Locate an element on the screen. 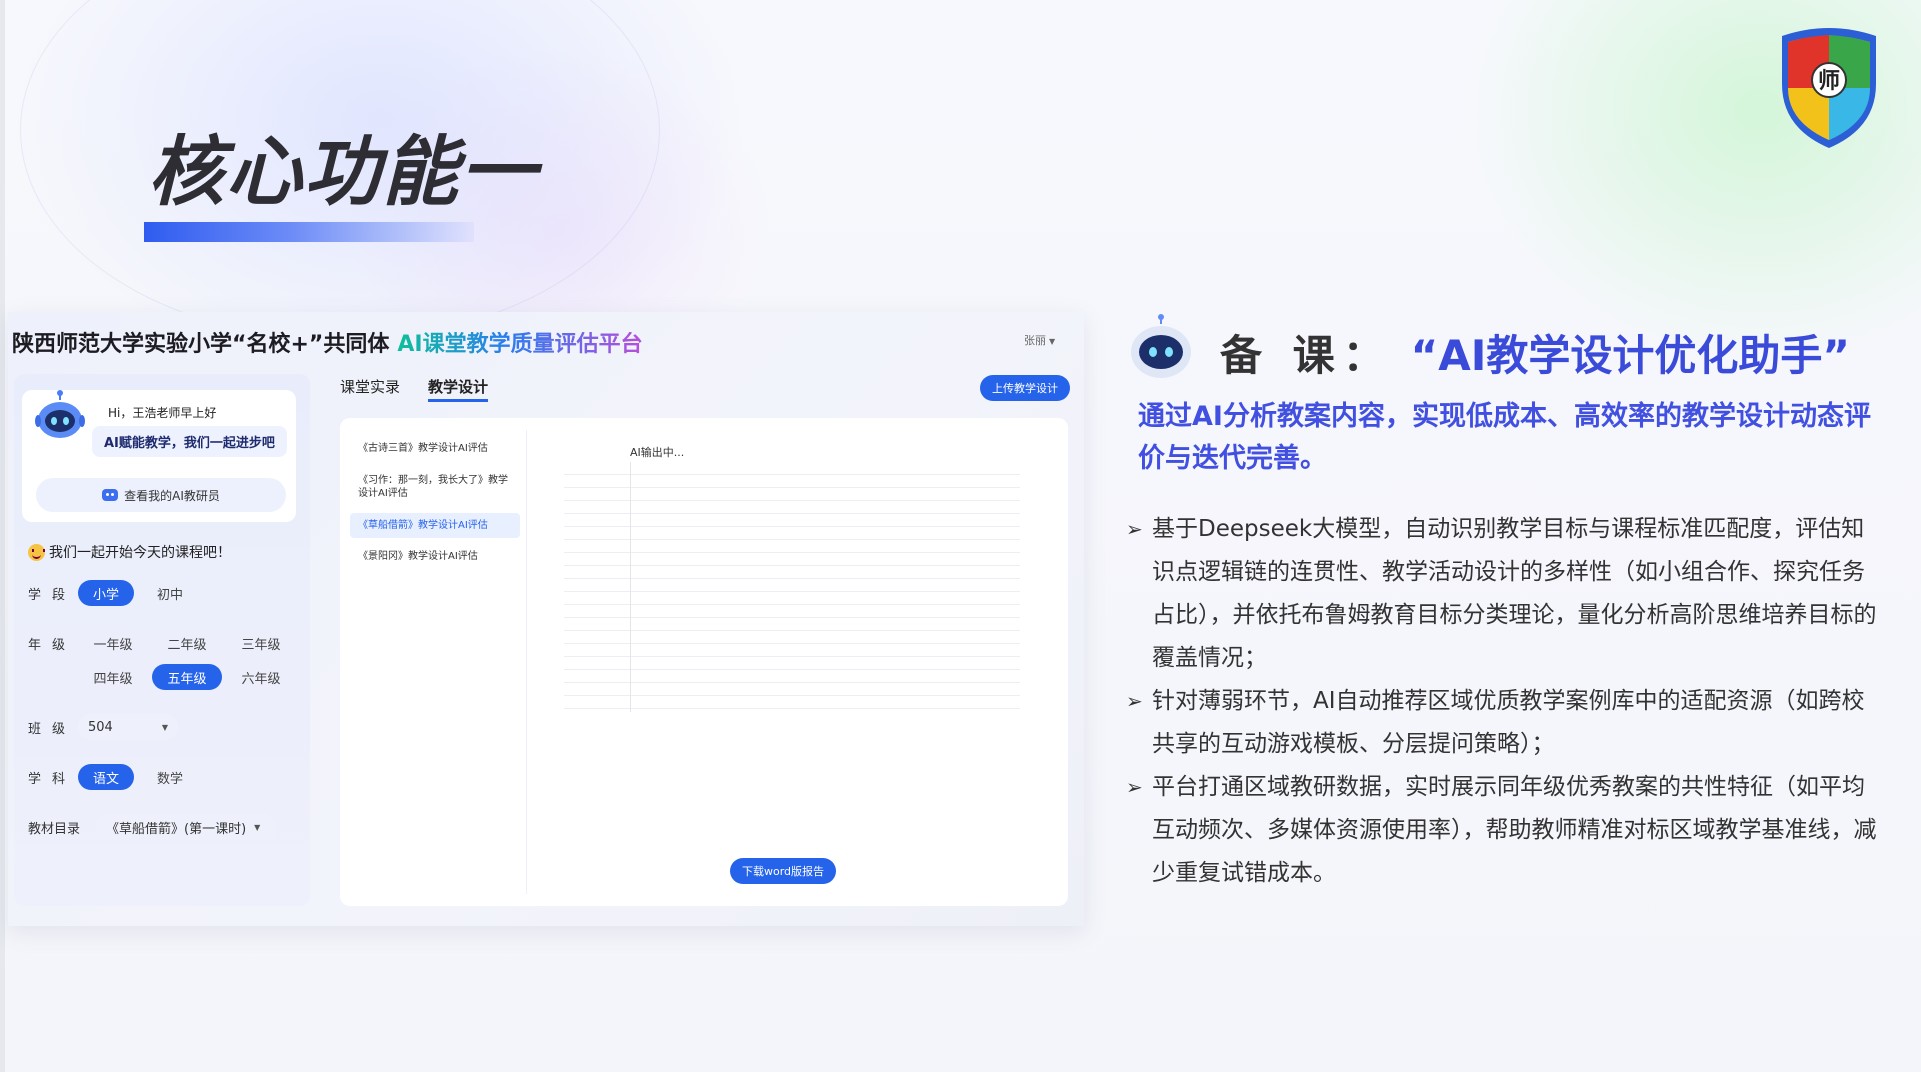 Image resolution: width=1921 pixels, height=1072 pixels. feature-heading-name: “AI教学设计优化助手” is located at coordinates (1630, 355).